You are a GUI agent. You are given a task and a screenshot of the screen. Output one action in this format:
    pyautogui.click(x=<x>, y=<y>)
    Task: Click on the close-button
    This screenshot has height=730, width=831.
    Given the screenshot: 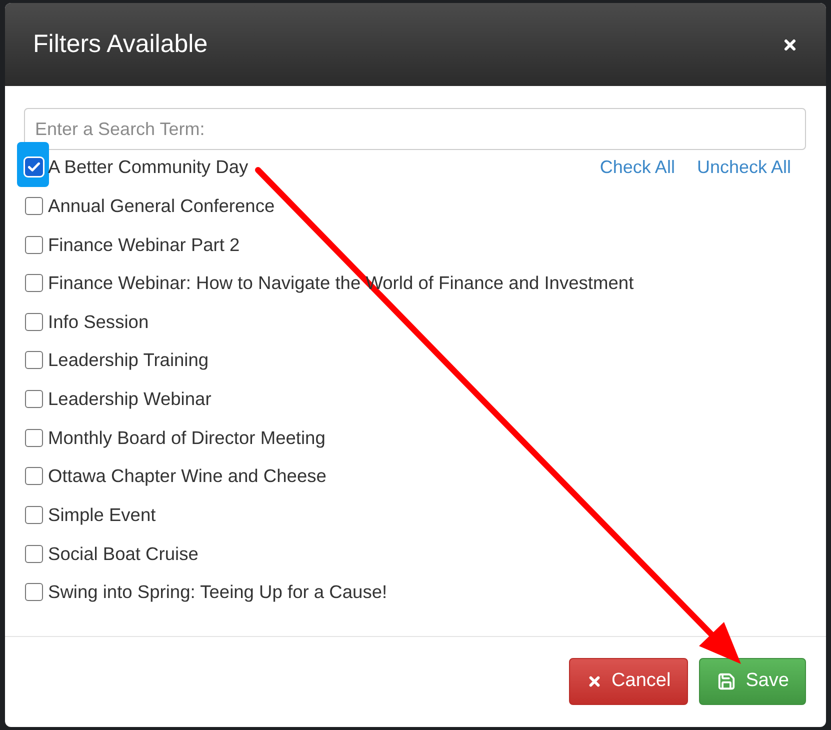 What is the action you would take?
    pyautogui.click(x=790, y=44)
    